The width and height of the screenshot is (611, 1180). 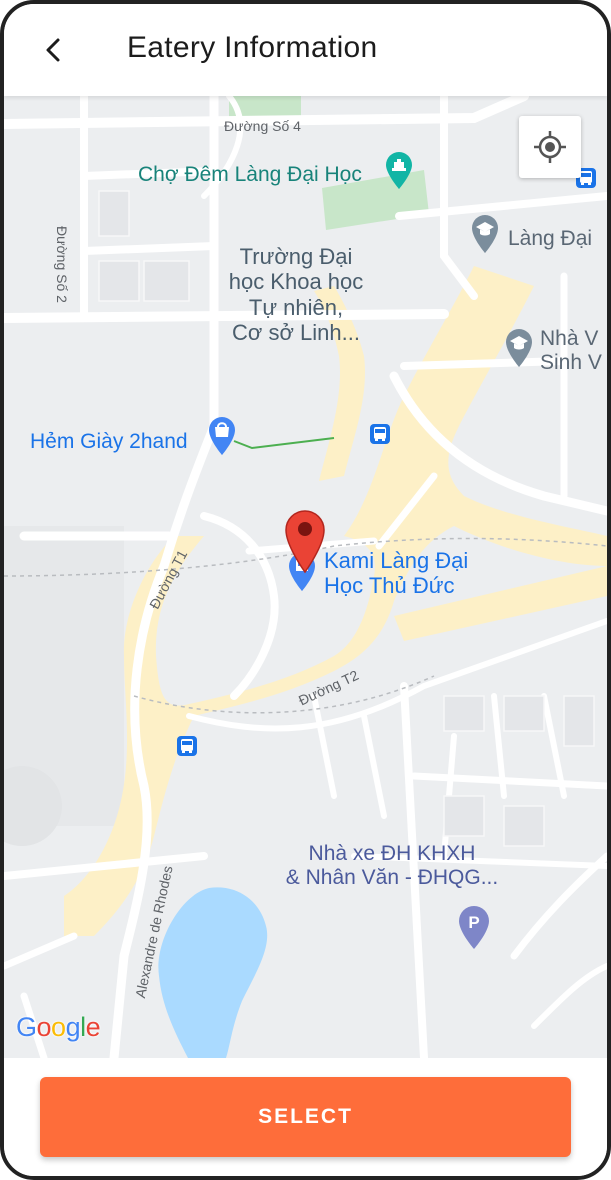 What do you see at coordinates (222, 435) in the screenshot?
I see `shopping-bag-icon` at bounding box center [222, 435].